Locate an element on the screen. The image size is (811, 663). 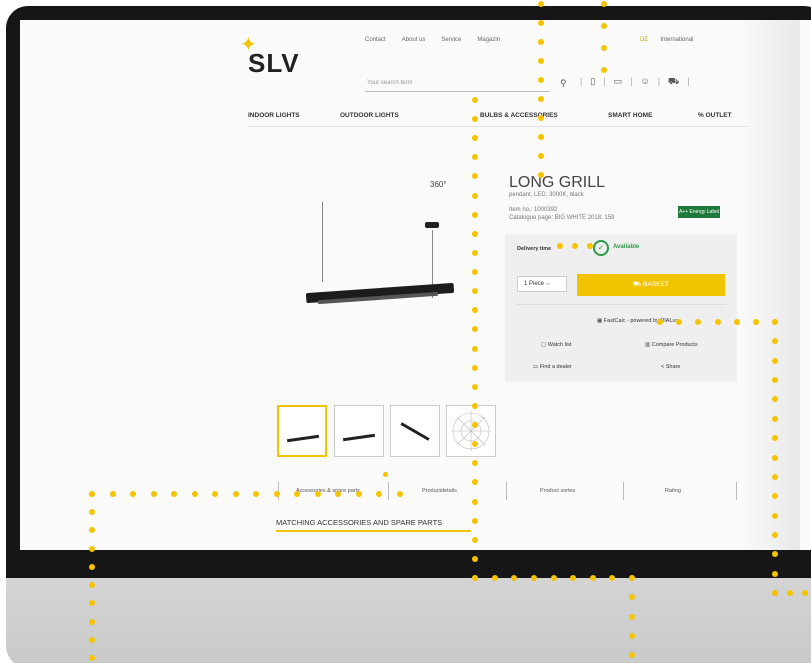
find-dealer-link: ▭ Find a dealer is located at coordinates (552, 367).